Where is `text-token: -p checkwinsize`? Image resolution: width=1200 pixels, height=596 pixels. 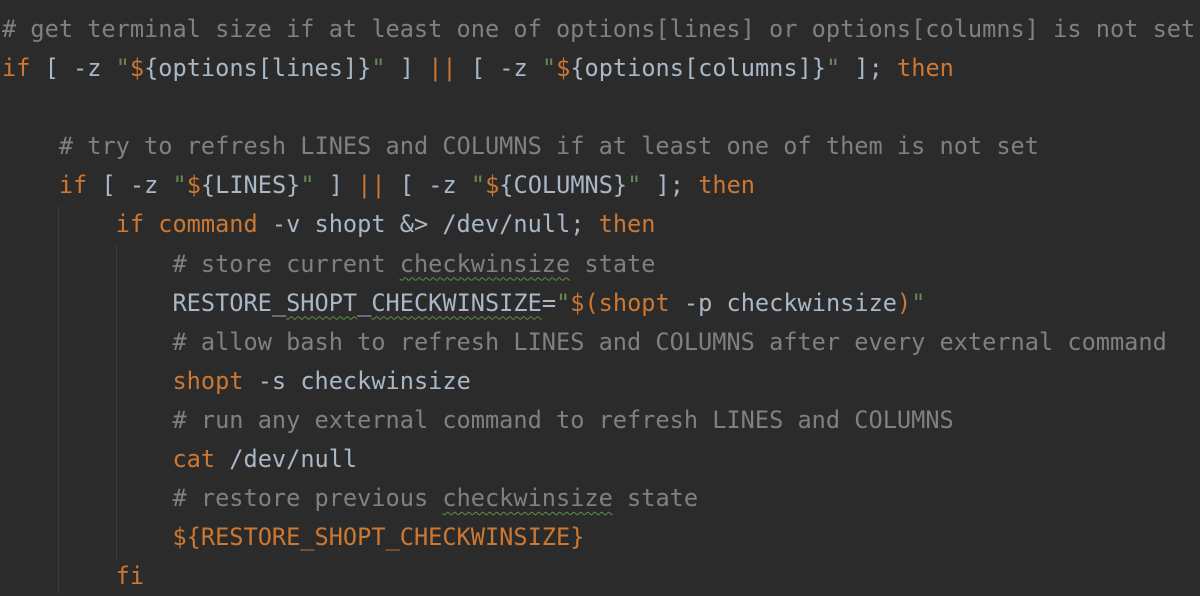 text-token: -p checkwinsize is located at coordinates (783, 302).